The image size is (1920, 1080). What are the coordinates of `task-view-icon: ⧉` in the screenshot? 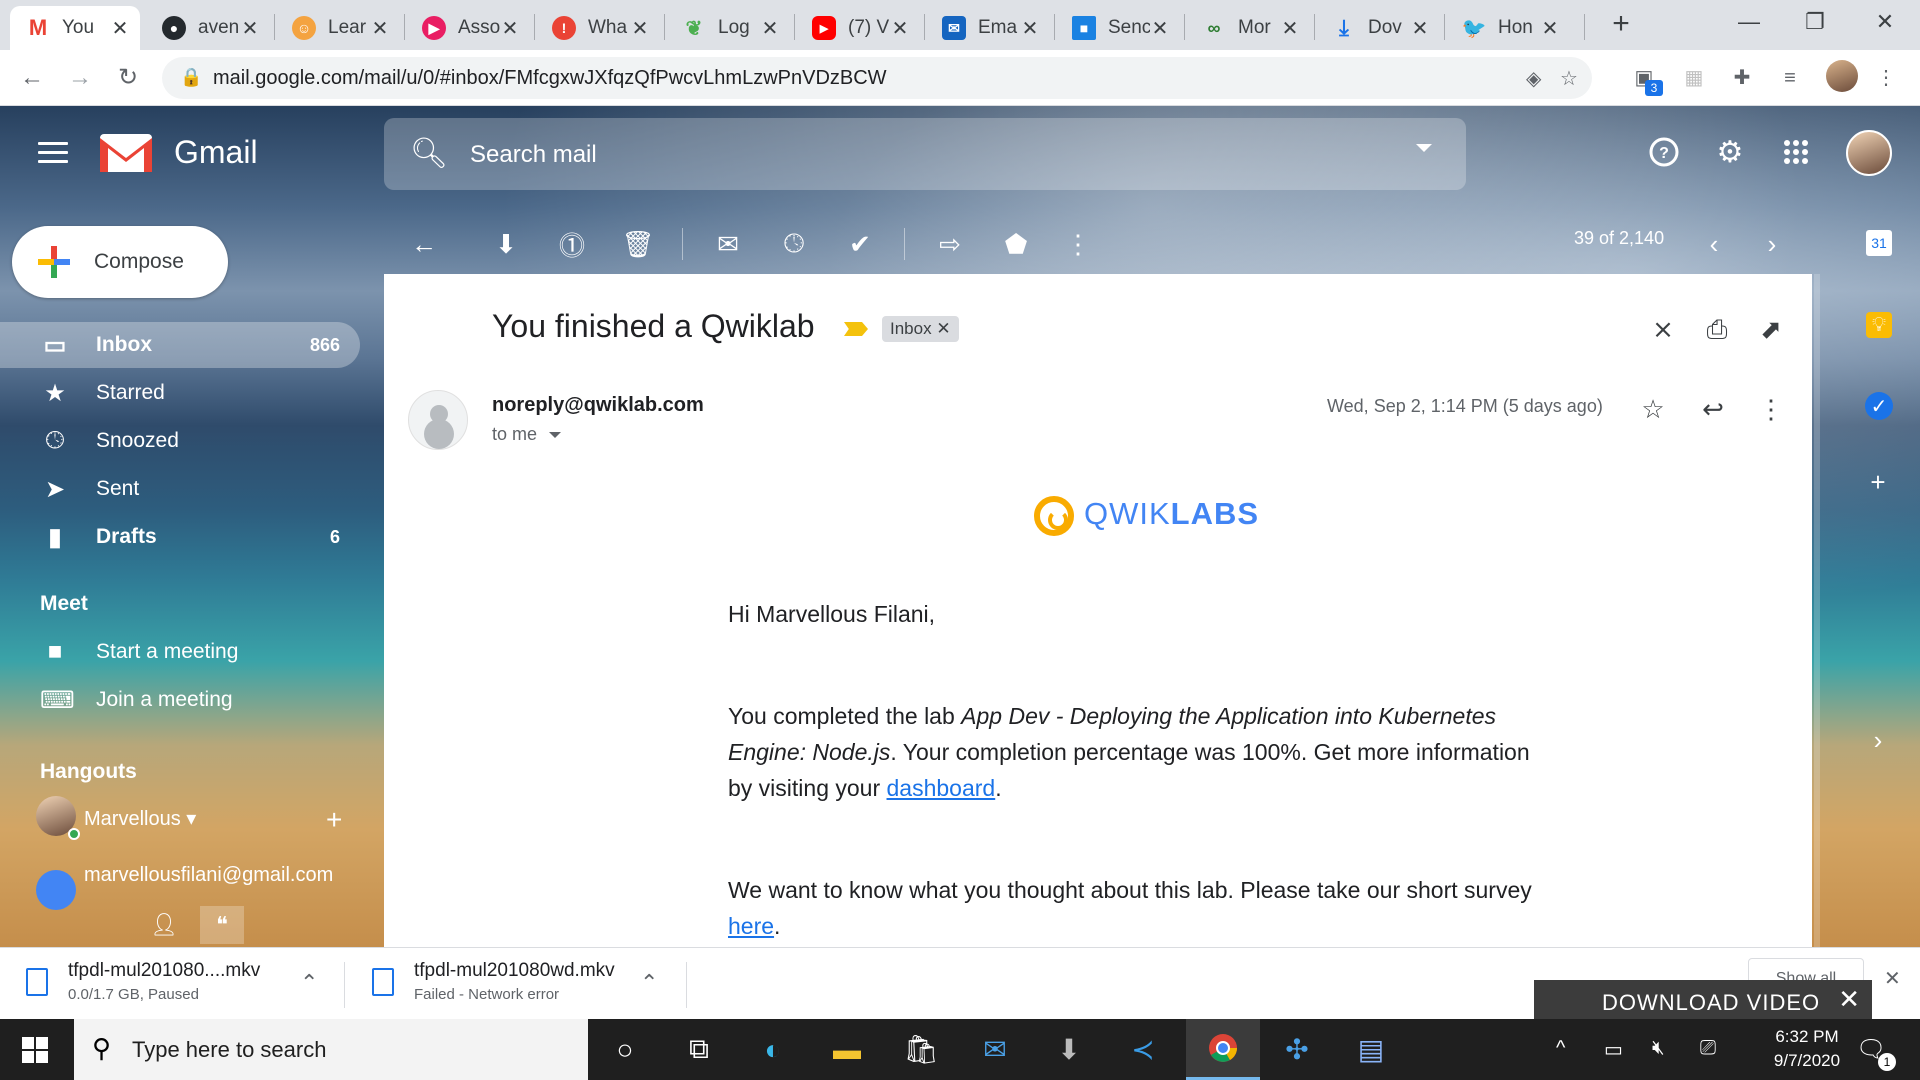 It's located at (699, 1049).